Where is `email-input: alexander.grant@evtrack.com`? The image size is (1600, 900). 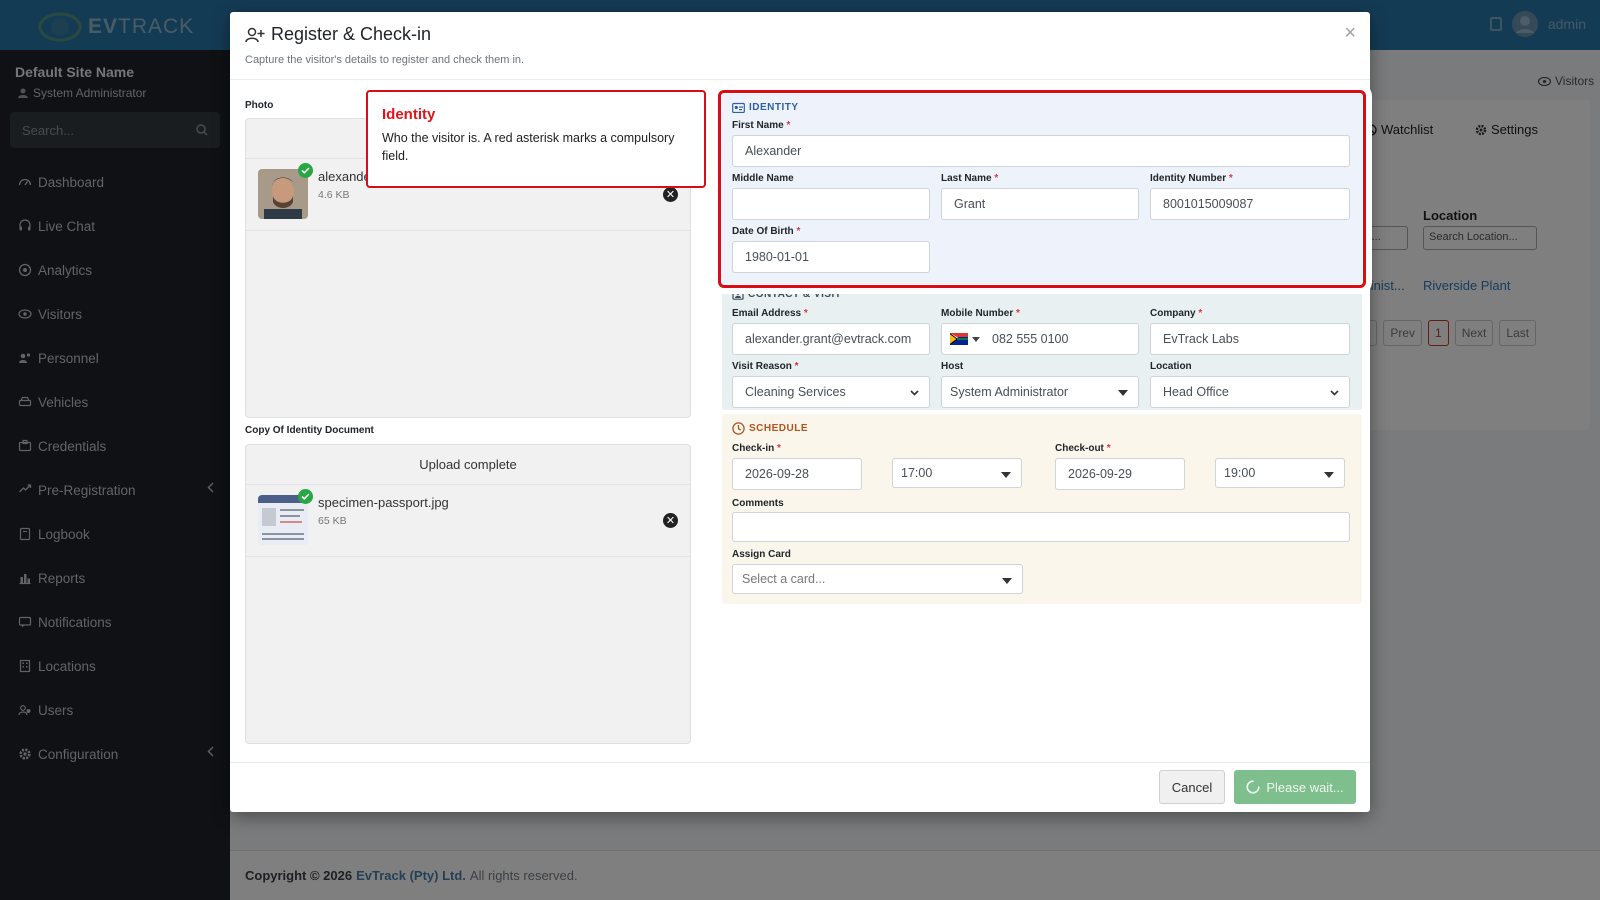
email-input: alexander.grant@evtrack.com is located at coordinates (831, 339).